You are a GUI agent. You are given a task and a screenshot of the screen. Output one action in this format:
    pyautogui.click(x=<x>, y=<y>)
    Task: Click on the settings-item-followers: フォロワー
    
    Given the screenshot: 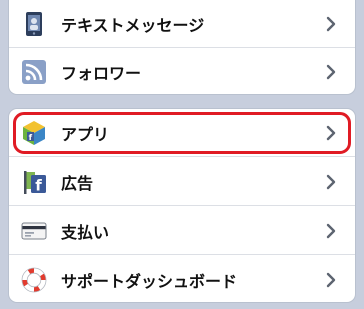 What is the action you would take?
    pyautogui.click(x=182, y=71)
    